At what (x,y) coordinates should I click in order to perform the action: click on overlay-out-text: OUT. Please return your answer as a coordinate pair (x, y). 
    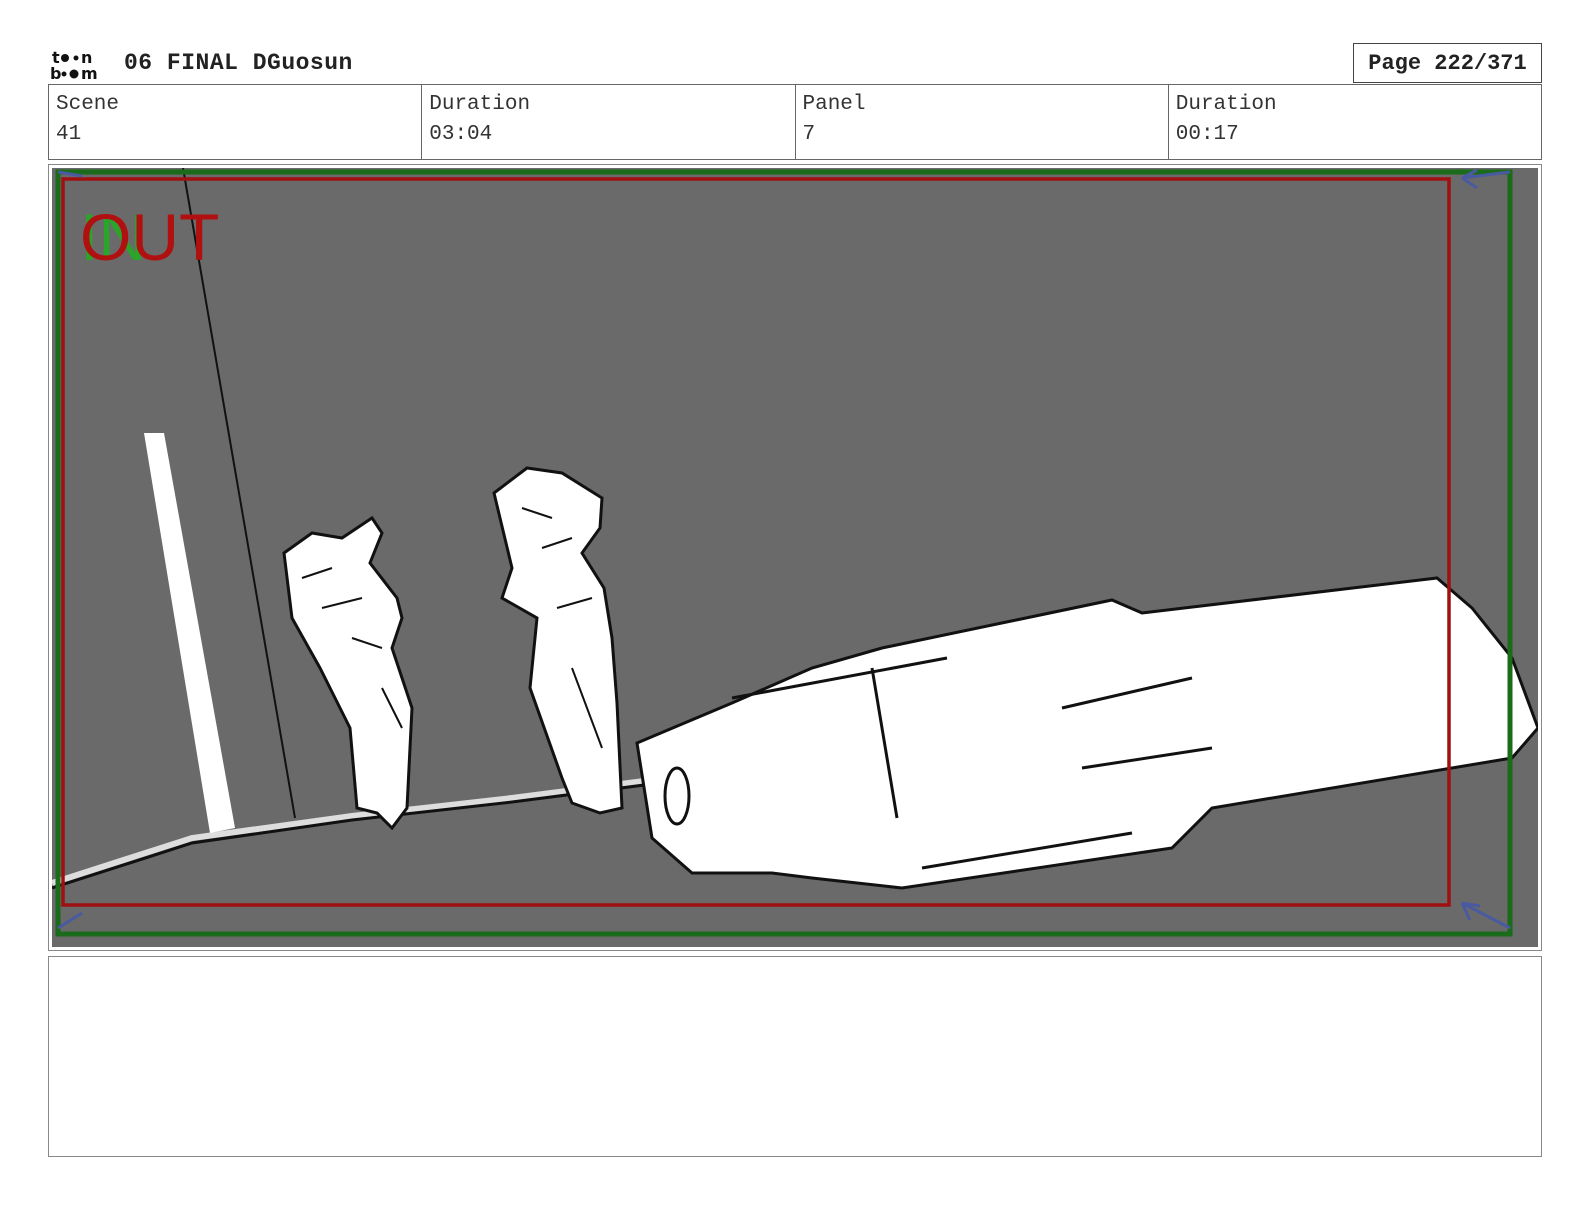
    Looking at the image, I should click on (149, 237).